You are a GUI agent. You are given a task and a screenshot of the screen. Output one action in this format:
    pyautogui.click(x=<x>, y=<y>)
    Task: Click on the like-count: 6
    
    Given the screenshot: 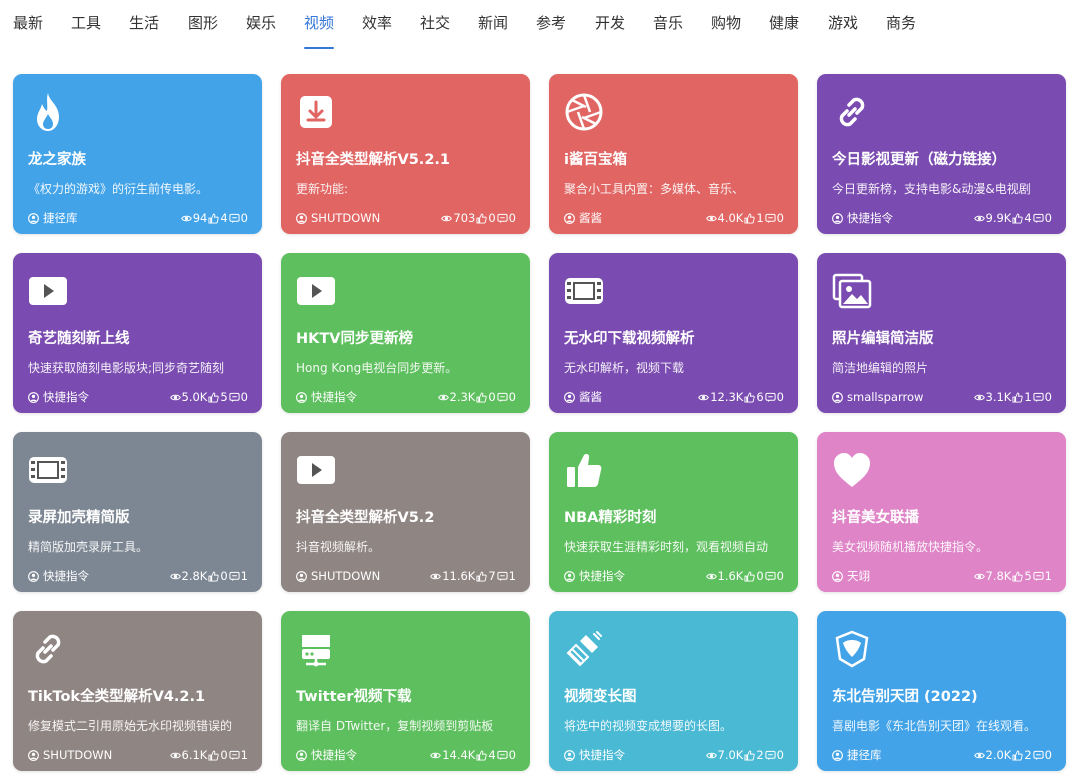 What is the action you would take?
    pyautogui.click(x=760, y=397)
    